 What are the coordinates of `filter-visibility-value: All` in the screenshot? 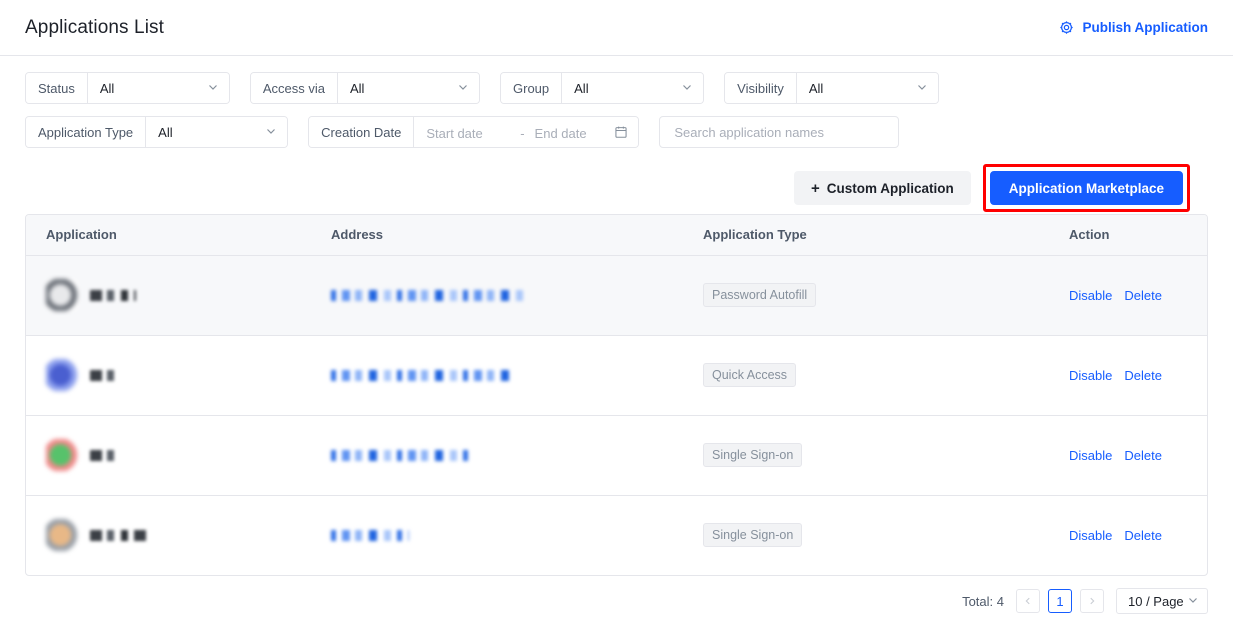 It's located at (816, 88).